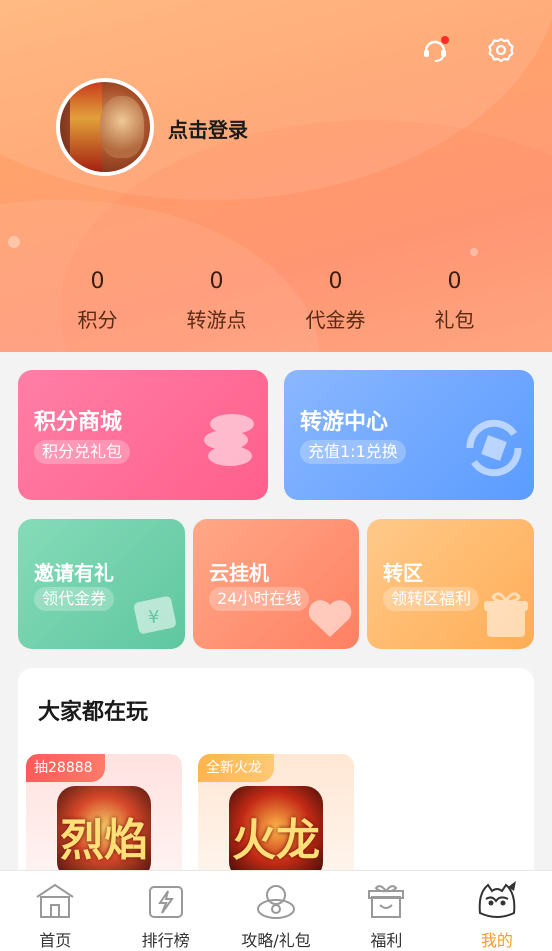 Image resolution: width=552 pixels, height=951 pixels. Describe the element at coordinates (55, 940) in the screenshot. I see `tab-label: 首页` at that location.